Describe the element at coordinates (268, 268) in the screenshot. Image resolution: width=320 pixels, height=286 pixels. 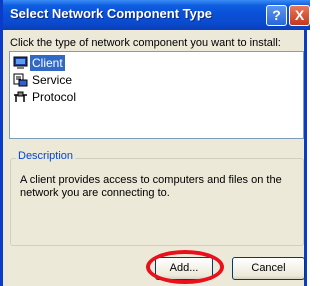
I see `cancel-button: Cancel` at that location.